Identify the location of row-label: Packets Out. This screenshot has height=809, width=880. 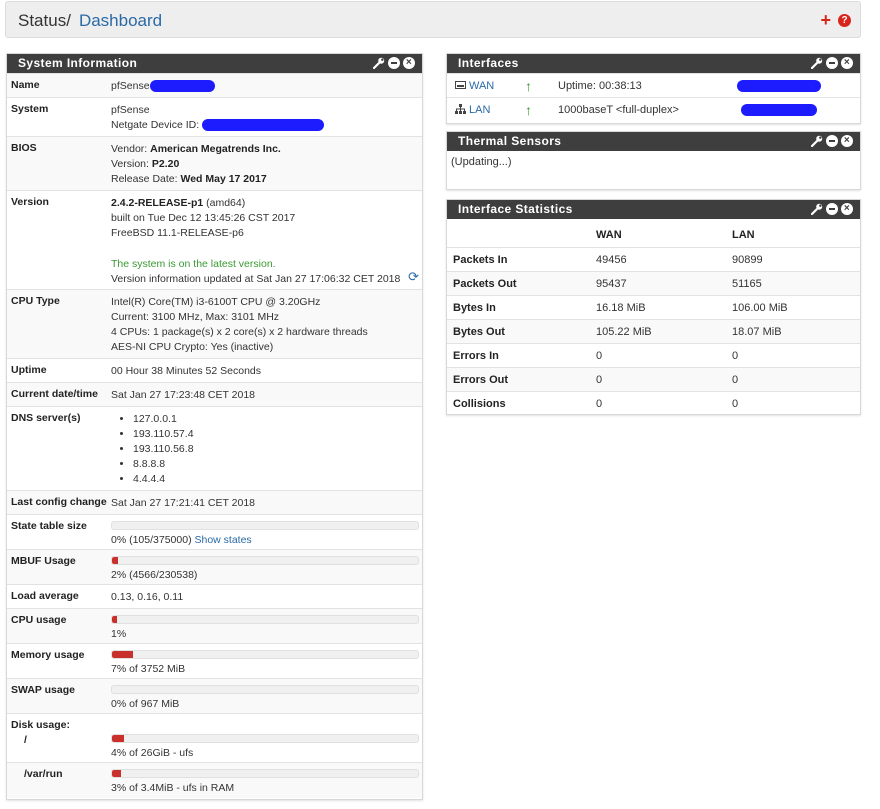
(485, 284).